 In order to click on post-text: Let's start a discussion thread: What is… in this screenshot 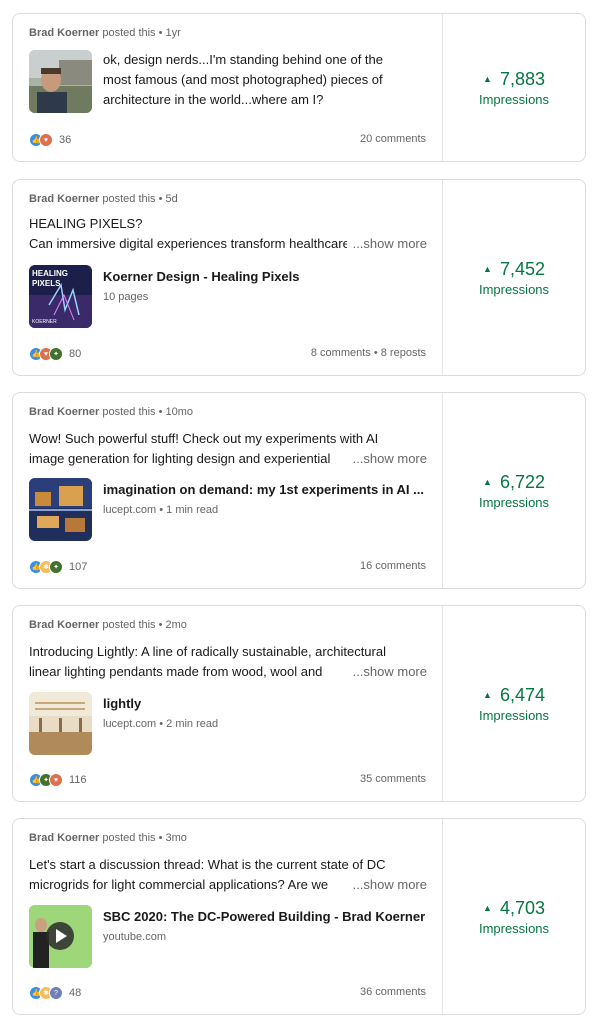, I will do `click(228, 875)`.